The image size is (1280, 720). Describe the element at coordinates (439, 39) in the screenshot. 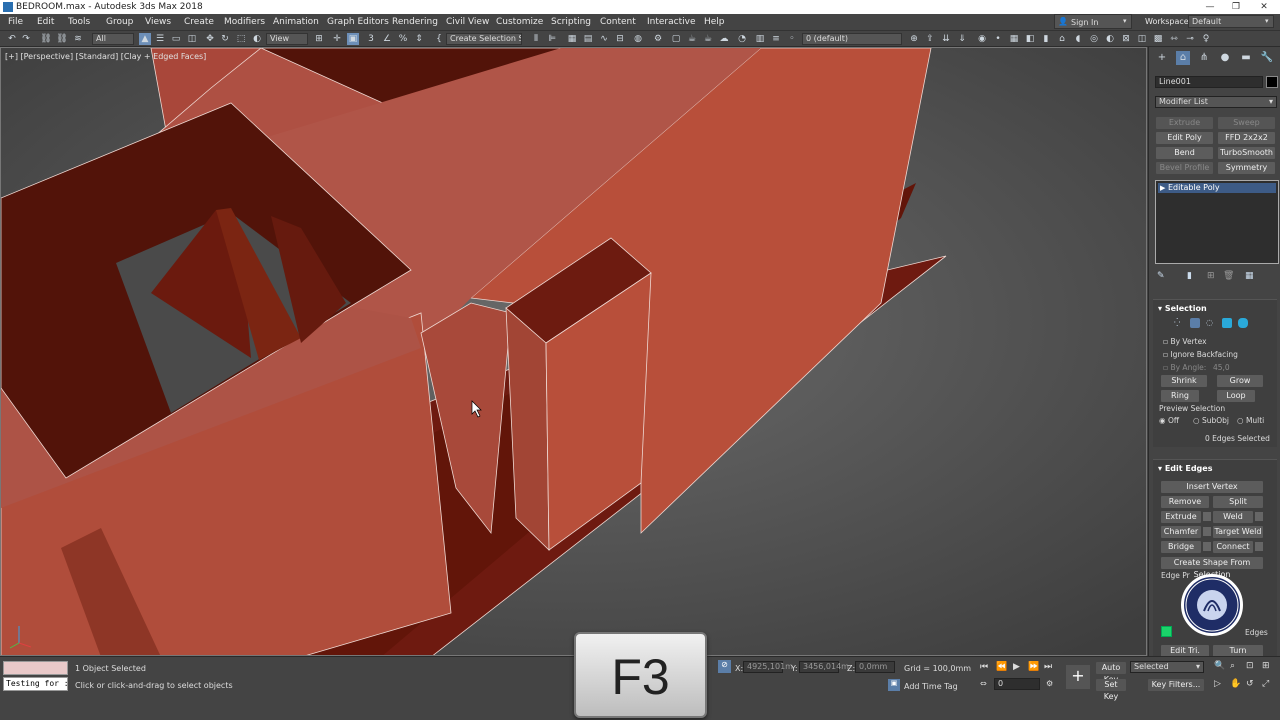

I see `edit-named-selection-icon: {` at that location.